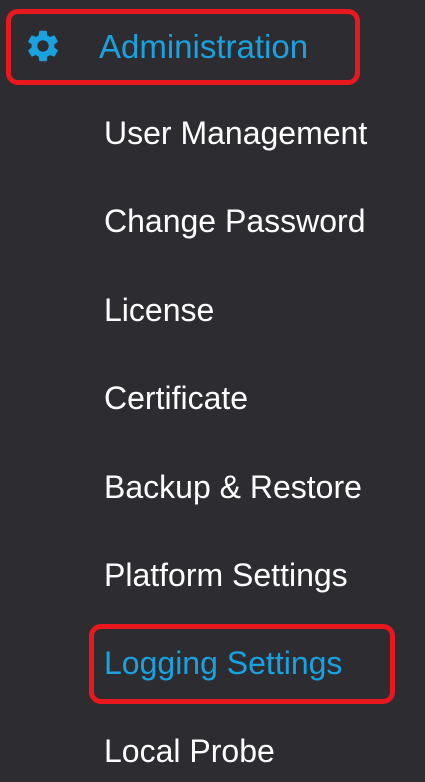 The width and height of the screenshot is (425, 782). I want to click on menu-item-logging-settings: Logging Settings, so click(223, 663).